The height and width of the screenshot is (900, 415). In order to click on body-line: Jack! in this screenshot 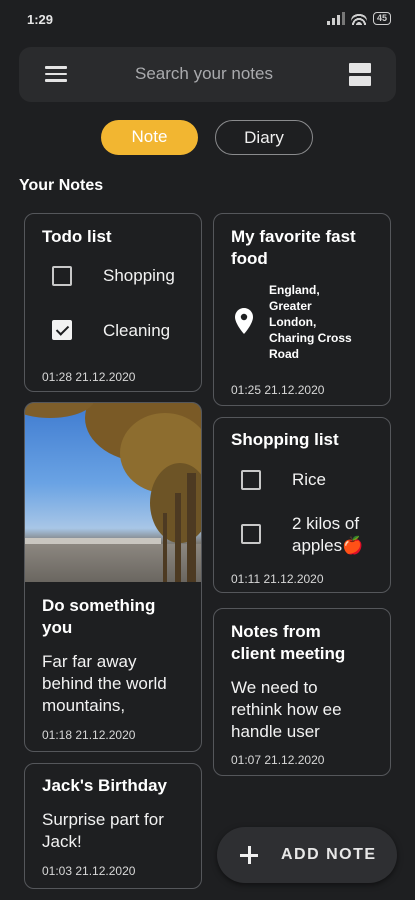, I will do `click(62, 841)`.